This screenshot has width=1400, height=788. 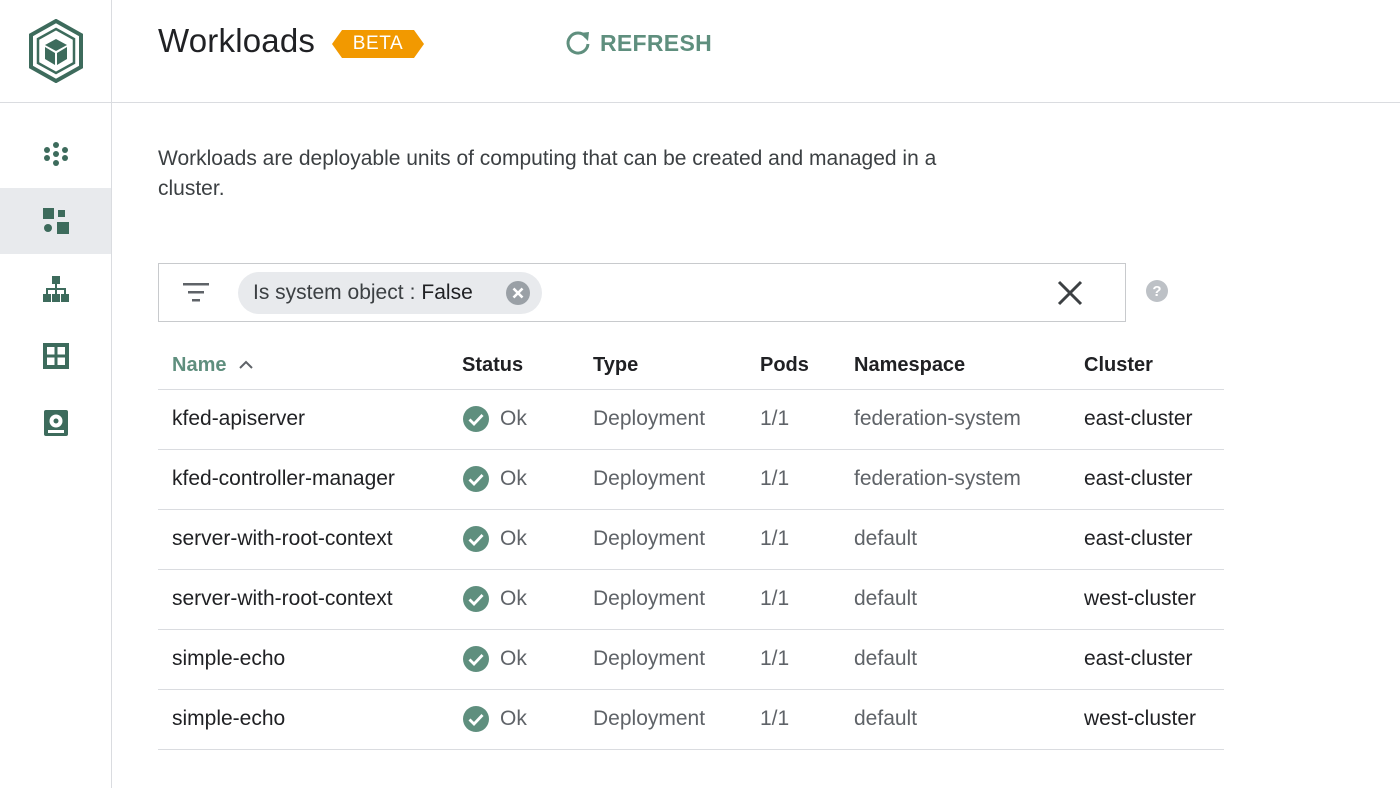 What do you see at coordinates (1118, 365) in the screenshot?
I see `column-header-cluster: Cluster` at bounding box center [1118, 365].